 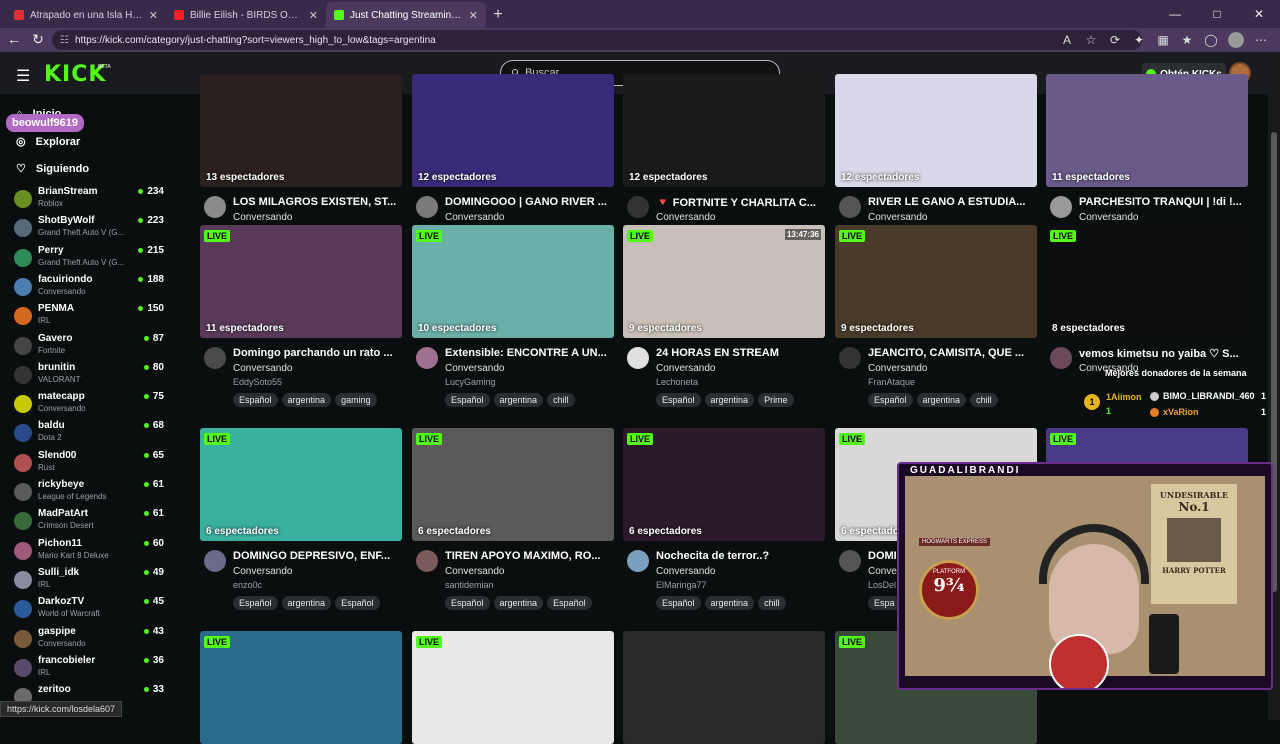 I want to click on stream-thumbnail: 11 espectadores, so click(x=1147, y=130).